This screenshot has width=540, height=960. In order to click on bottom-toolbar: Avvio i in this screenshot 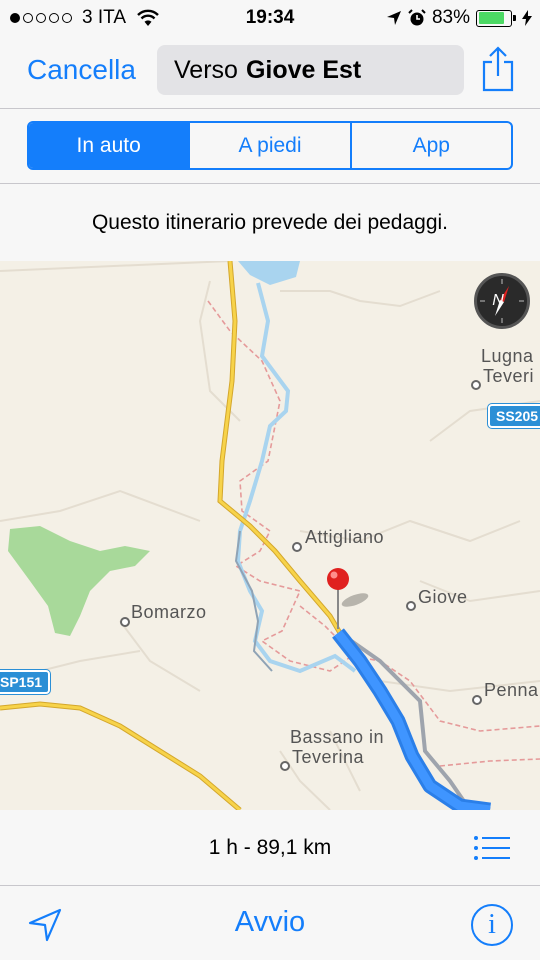, I will do `click(270, 923)`.